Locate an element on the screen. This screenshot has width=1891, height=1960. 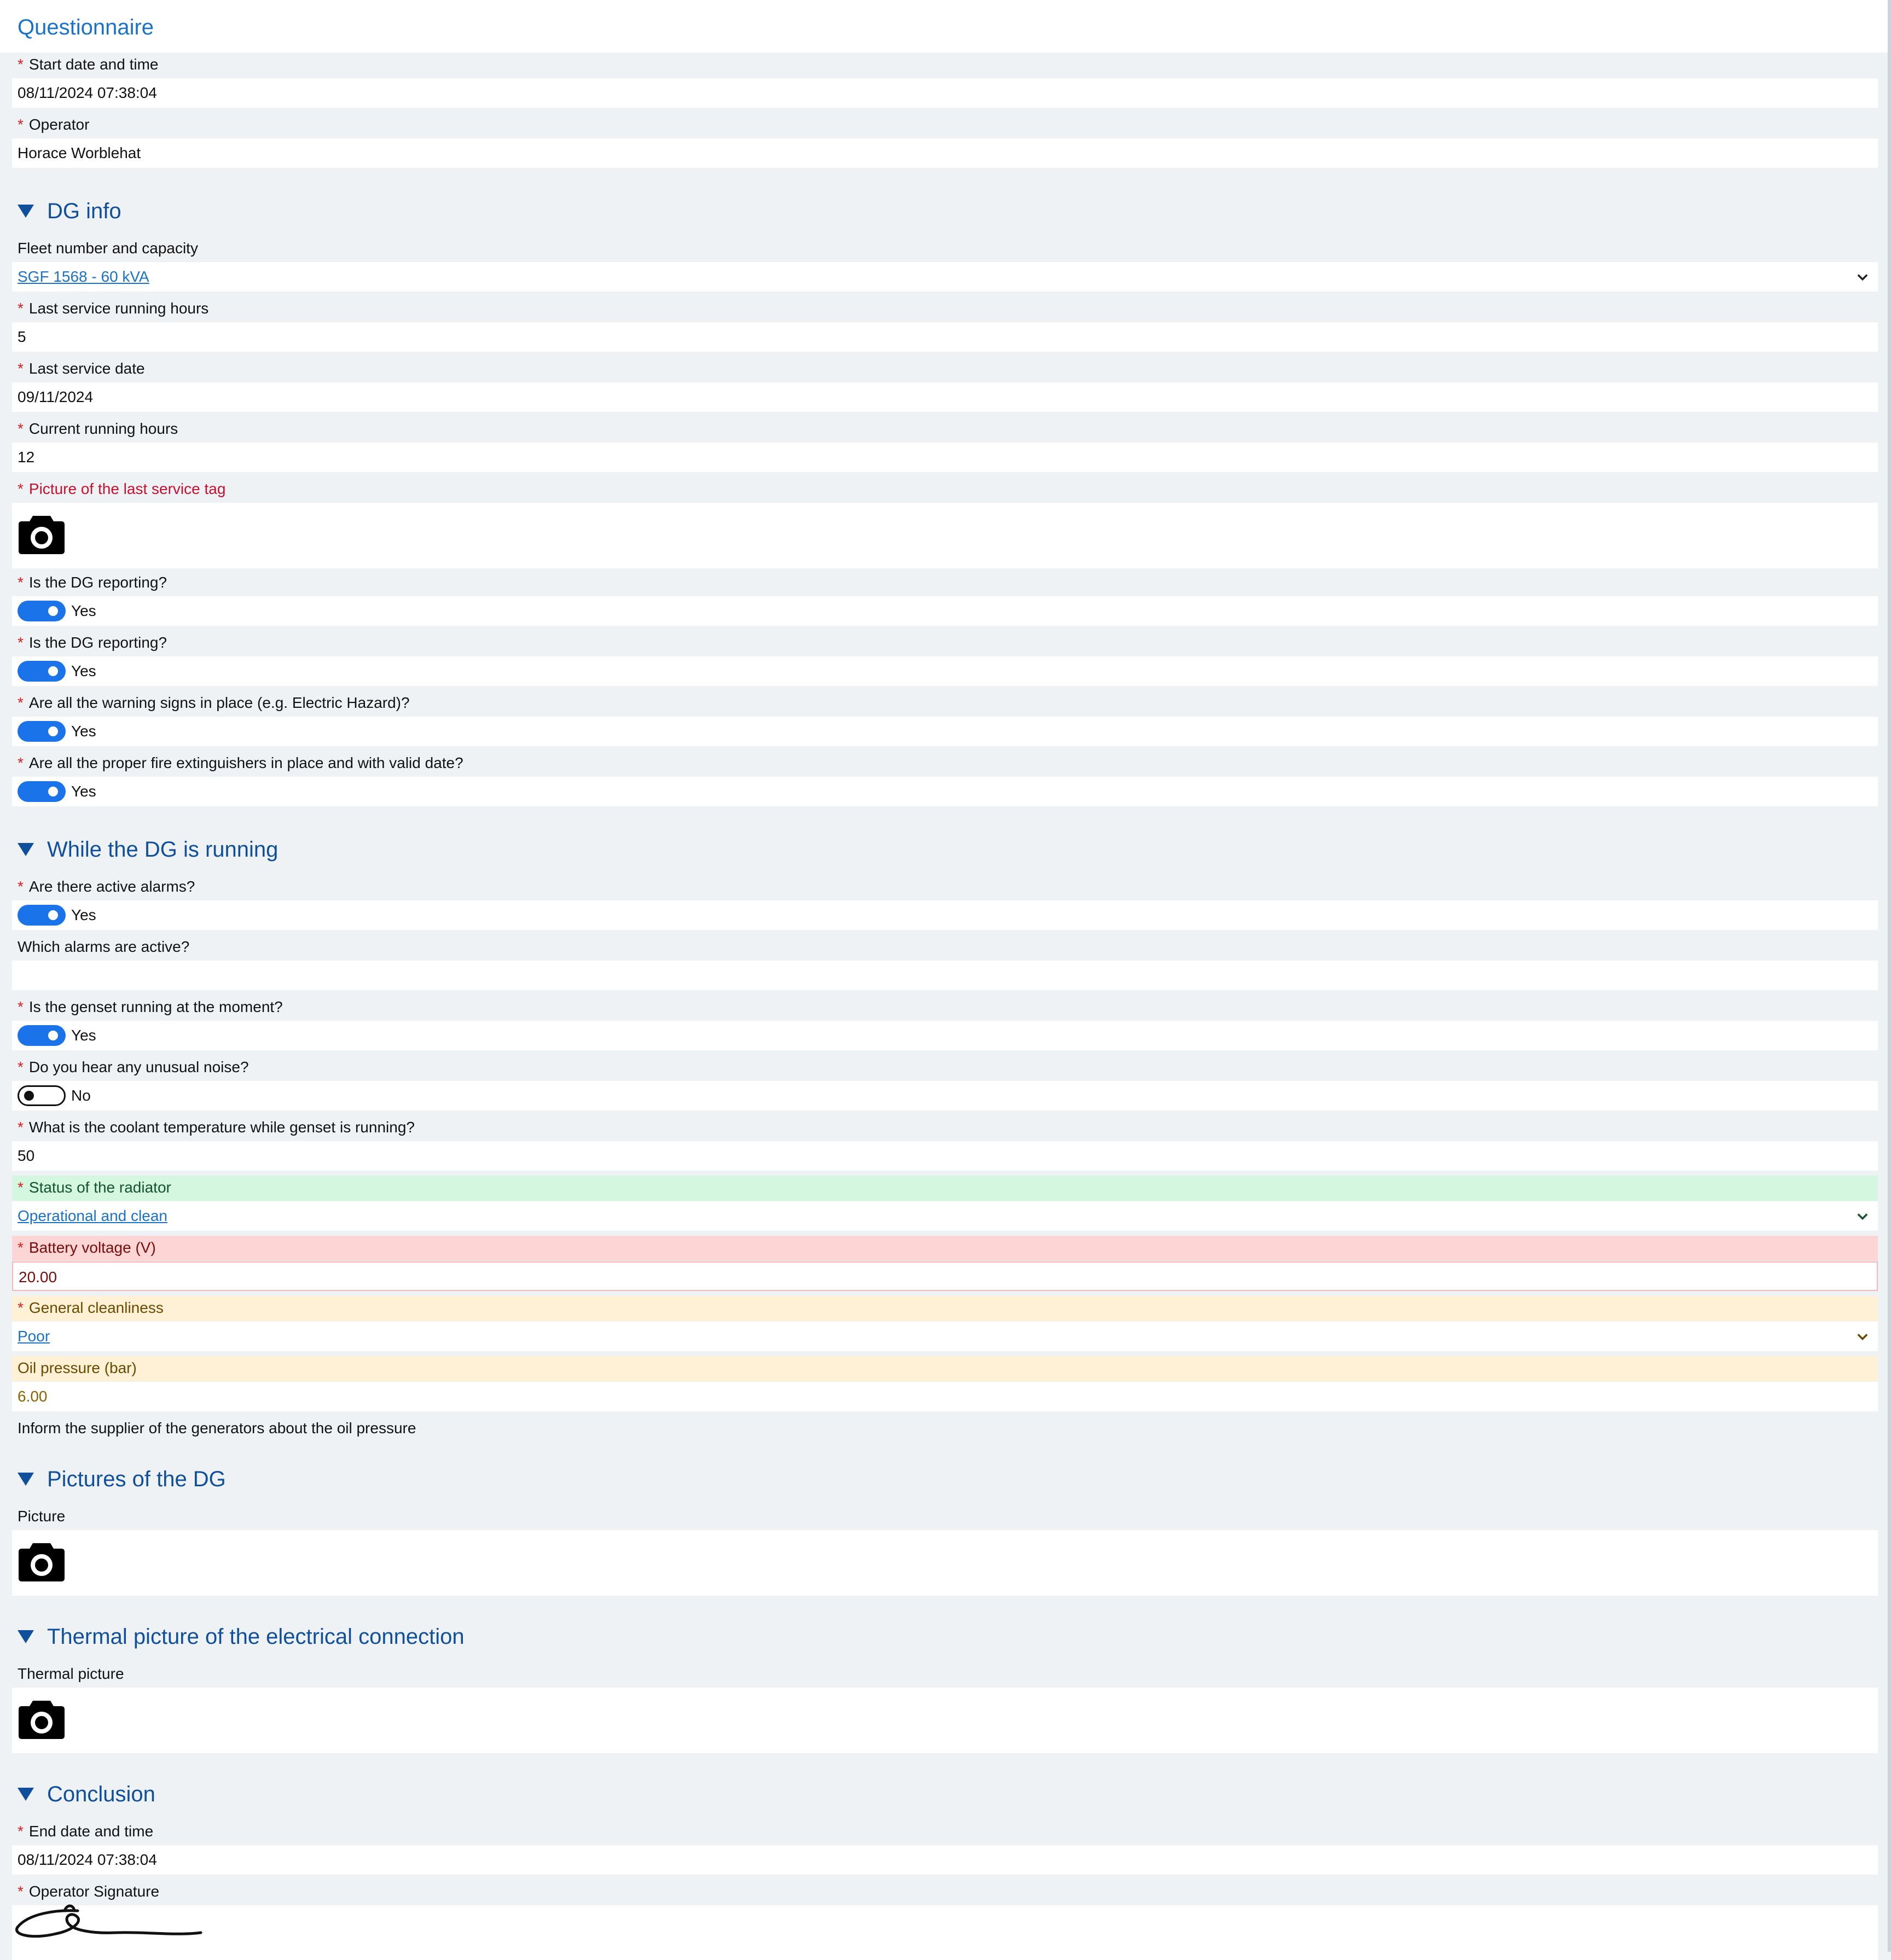
which-alarms-field is located at coordinates (945, 975).